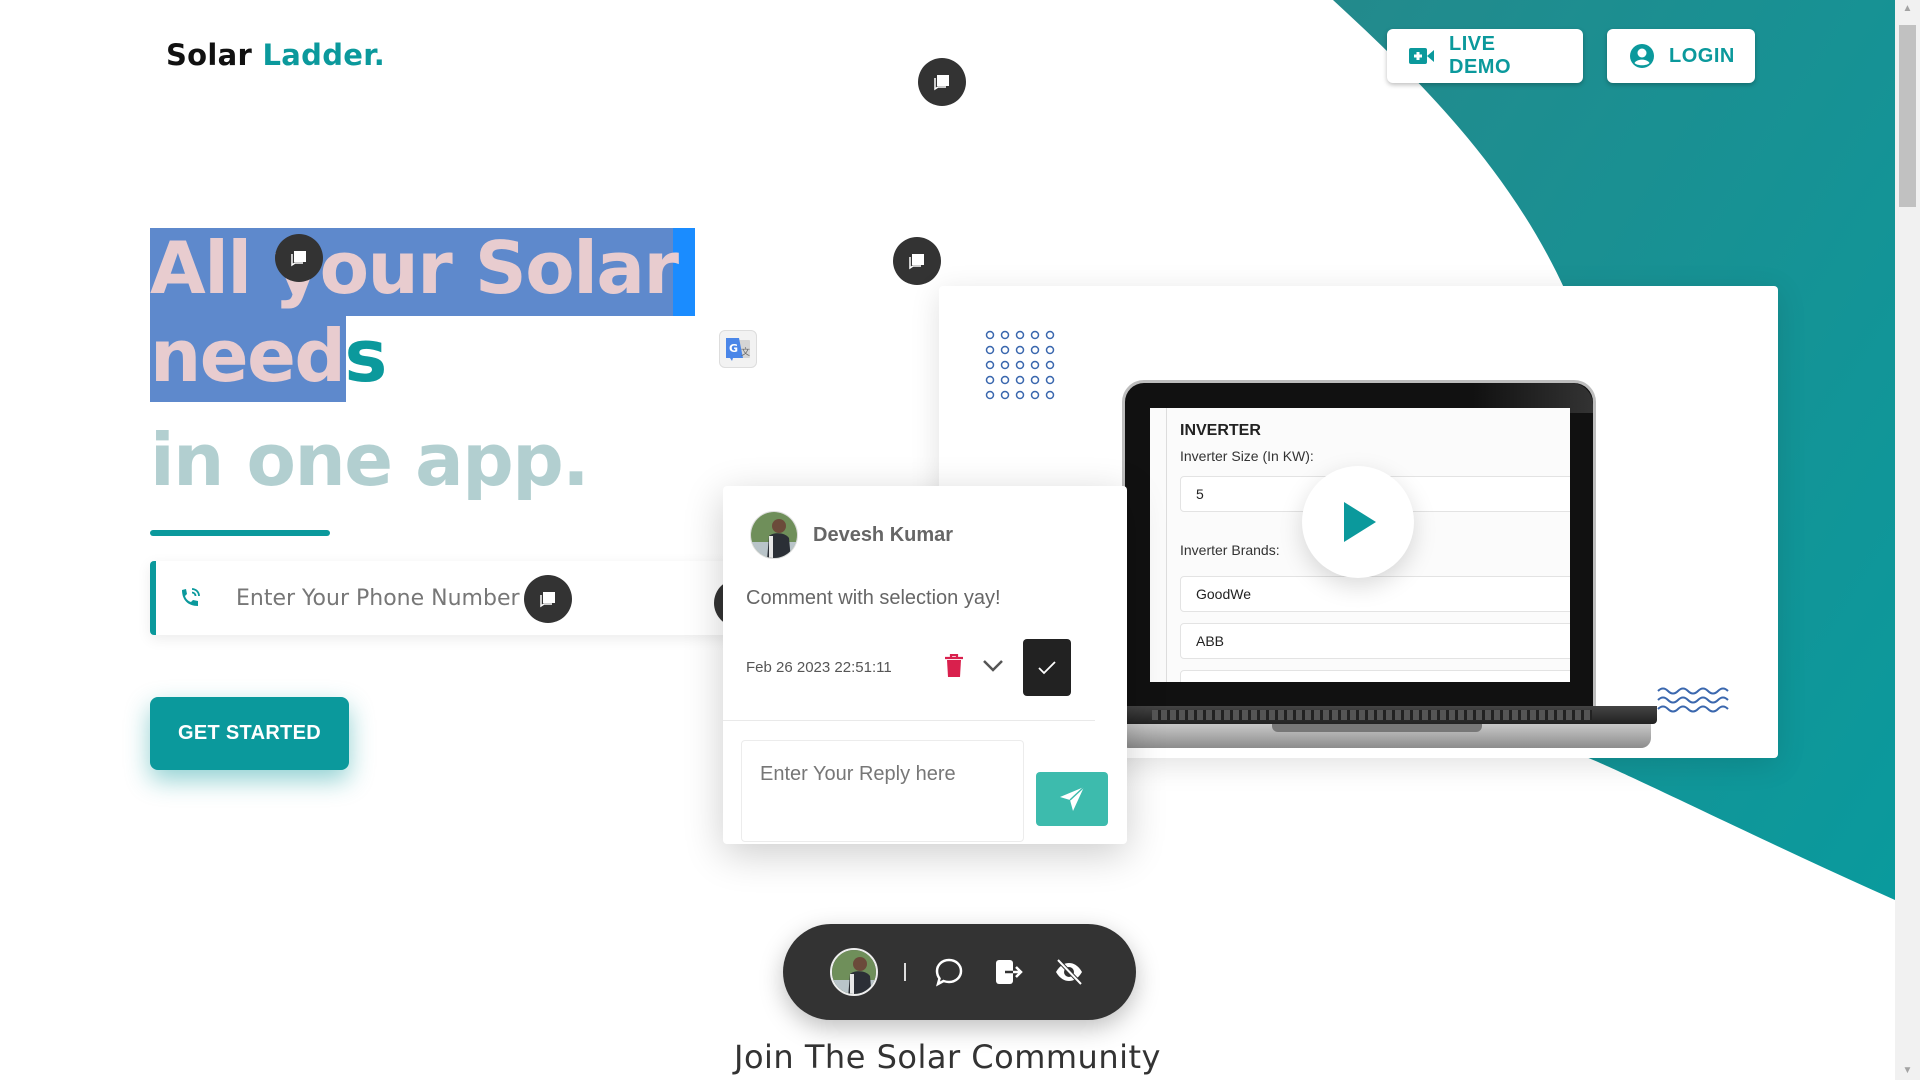 The image size is (1920, 1080). I want to click on comment-timestamp: Feb 26 2023 22:51:11, so click(819, 667).